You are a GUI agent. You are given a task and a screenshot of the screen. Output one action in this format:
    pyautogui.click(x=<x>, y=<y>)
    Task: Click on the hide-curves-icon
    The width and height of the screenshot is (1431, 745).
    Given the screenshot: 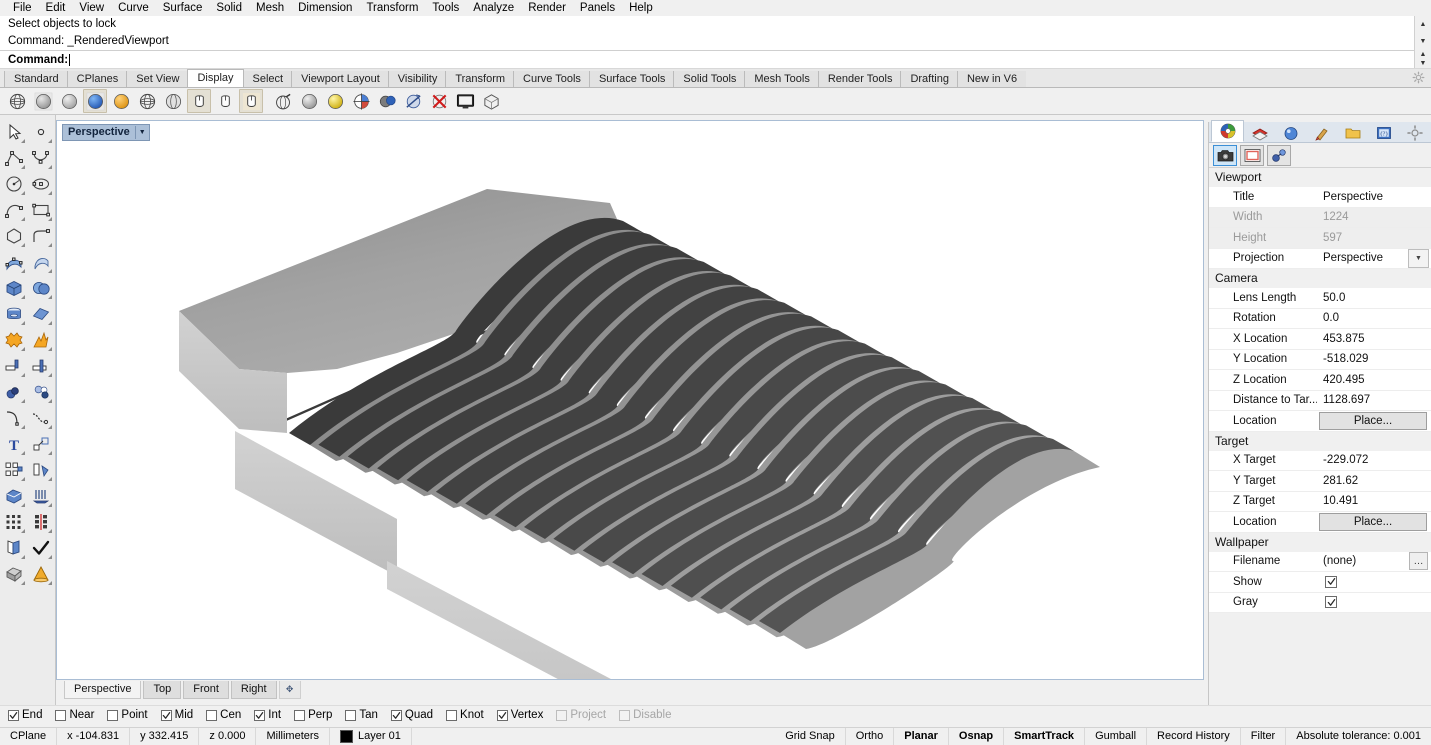 What is the action you would take?
    pyautogui.click(x=439, y=101)
    